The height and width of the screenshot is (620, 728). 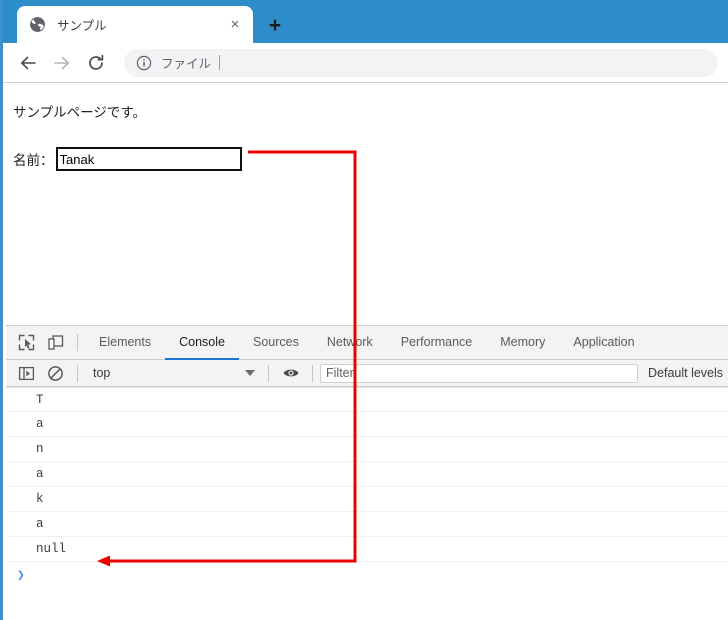 I want to click on tab-memory: Memory, so click(x=522, y=343).